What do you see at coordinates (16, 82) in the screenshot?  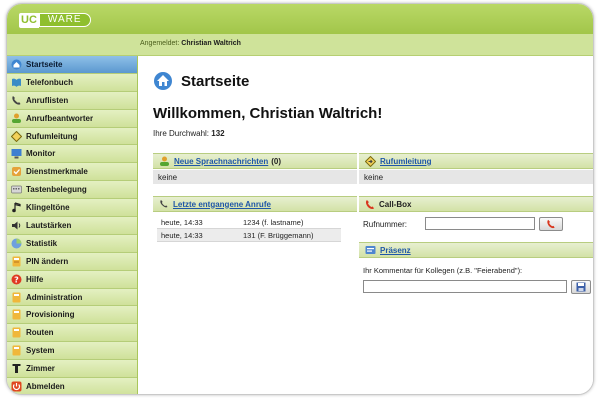 I see `phonebook-icon` at bounding box center [16, 82].